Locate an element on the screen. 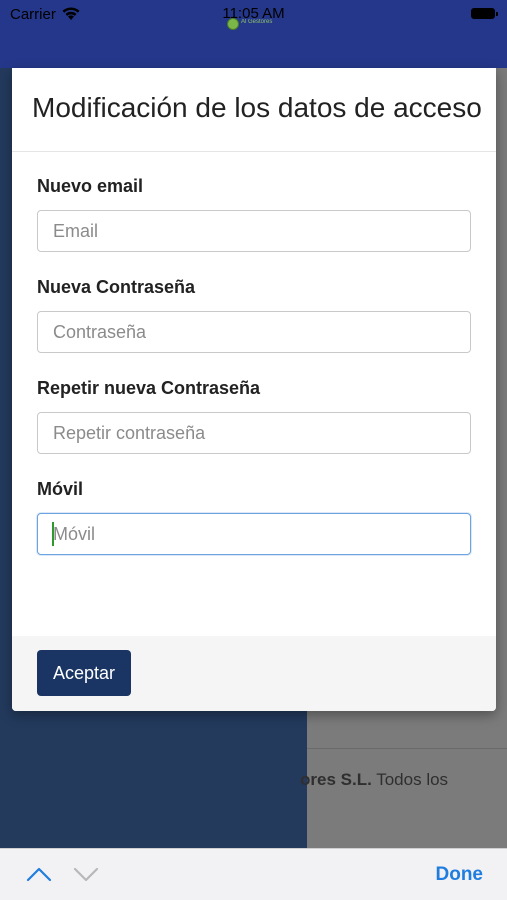 The image size is (507, 900). background-divider is located at coordinates (407, 748).